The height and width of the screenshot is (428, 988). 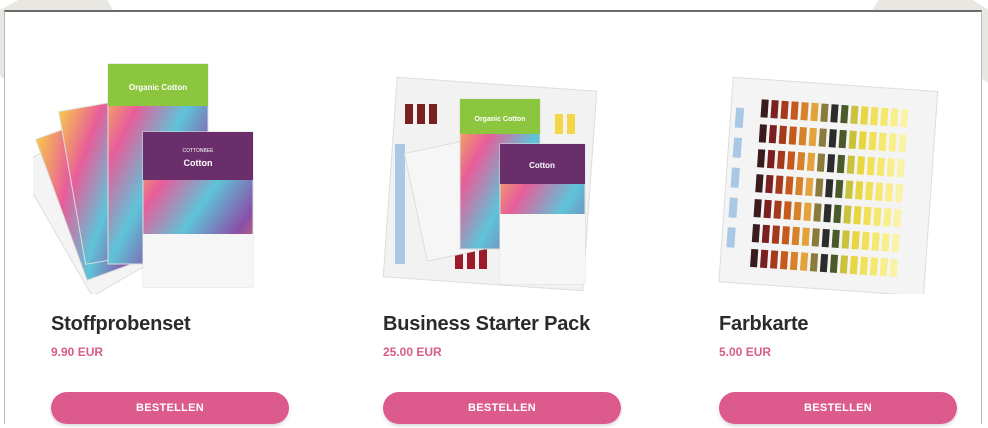 What do you see at coordinates (486, 324) in the screenshot?
I see `product-title: Business Starter Pack` at bounding box center [486, 324].